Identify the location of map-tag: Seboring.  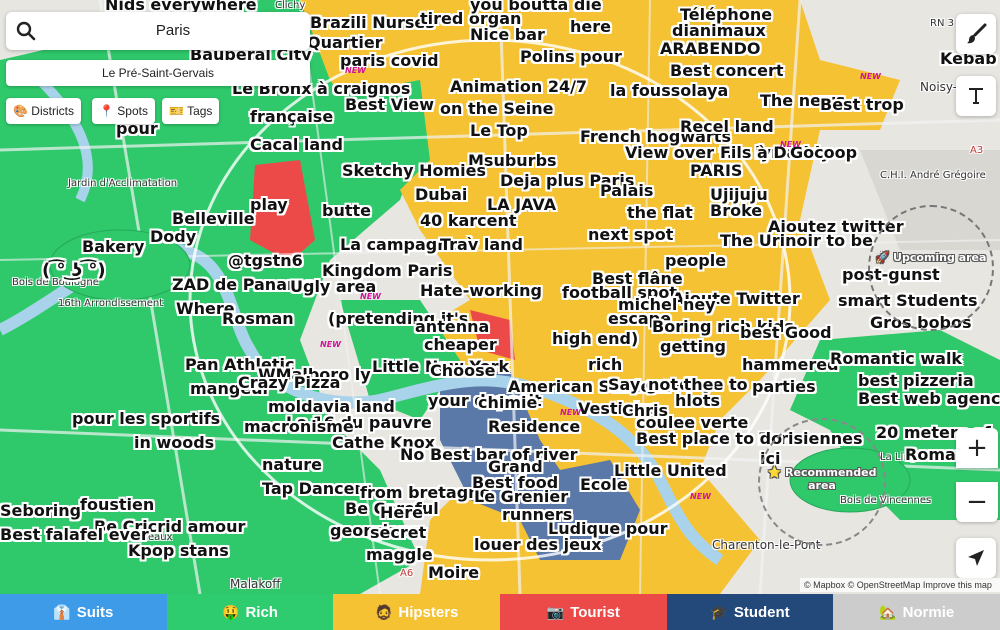
(40, 511).